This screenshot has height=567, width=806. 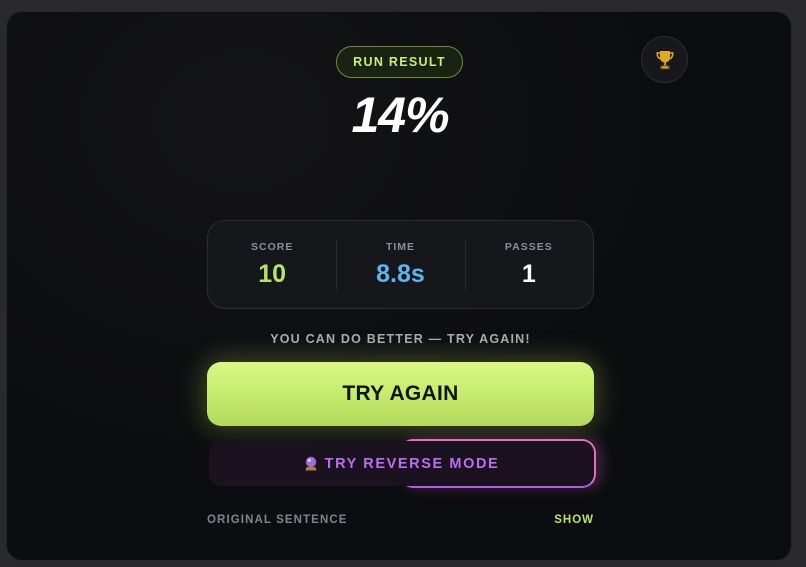 What do you see at coordinates (399, 62) in the screenshot?
I see `run-result-badge: RUN RESULT` at bounding box center [399, 62].